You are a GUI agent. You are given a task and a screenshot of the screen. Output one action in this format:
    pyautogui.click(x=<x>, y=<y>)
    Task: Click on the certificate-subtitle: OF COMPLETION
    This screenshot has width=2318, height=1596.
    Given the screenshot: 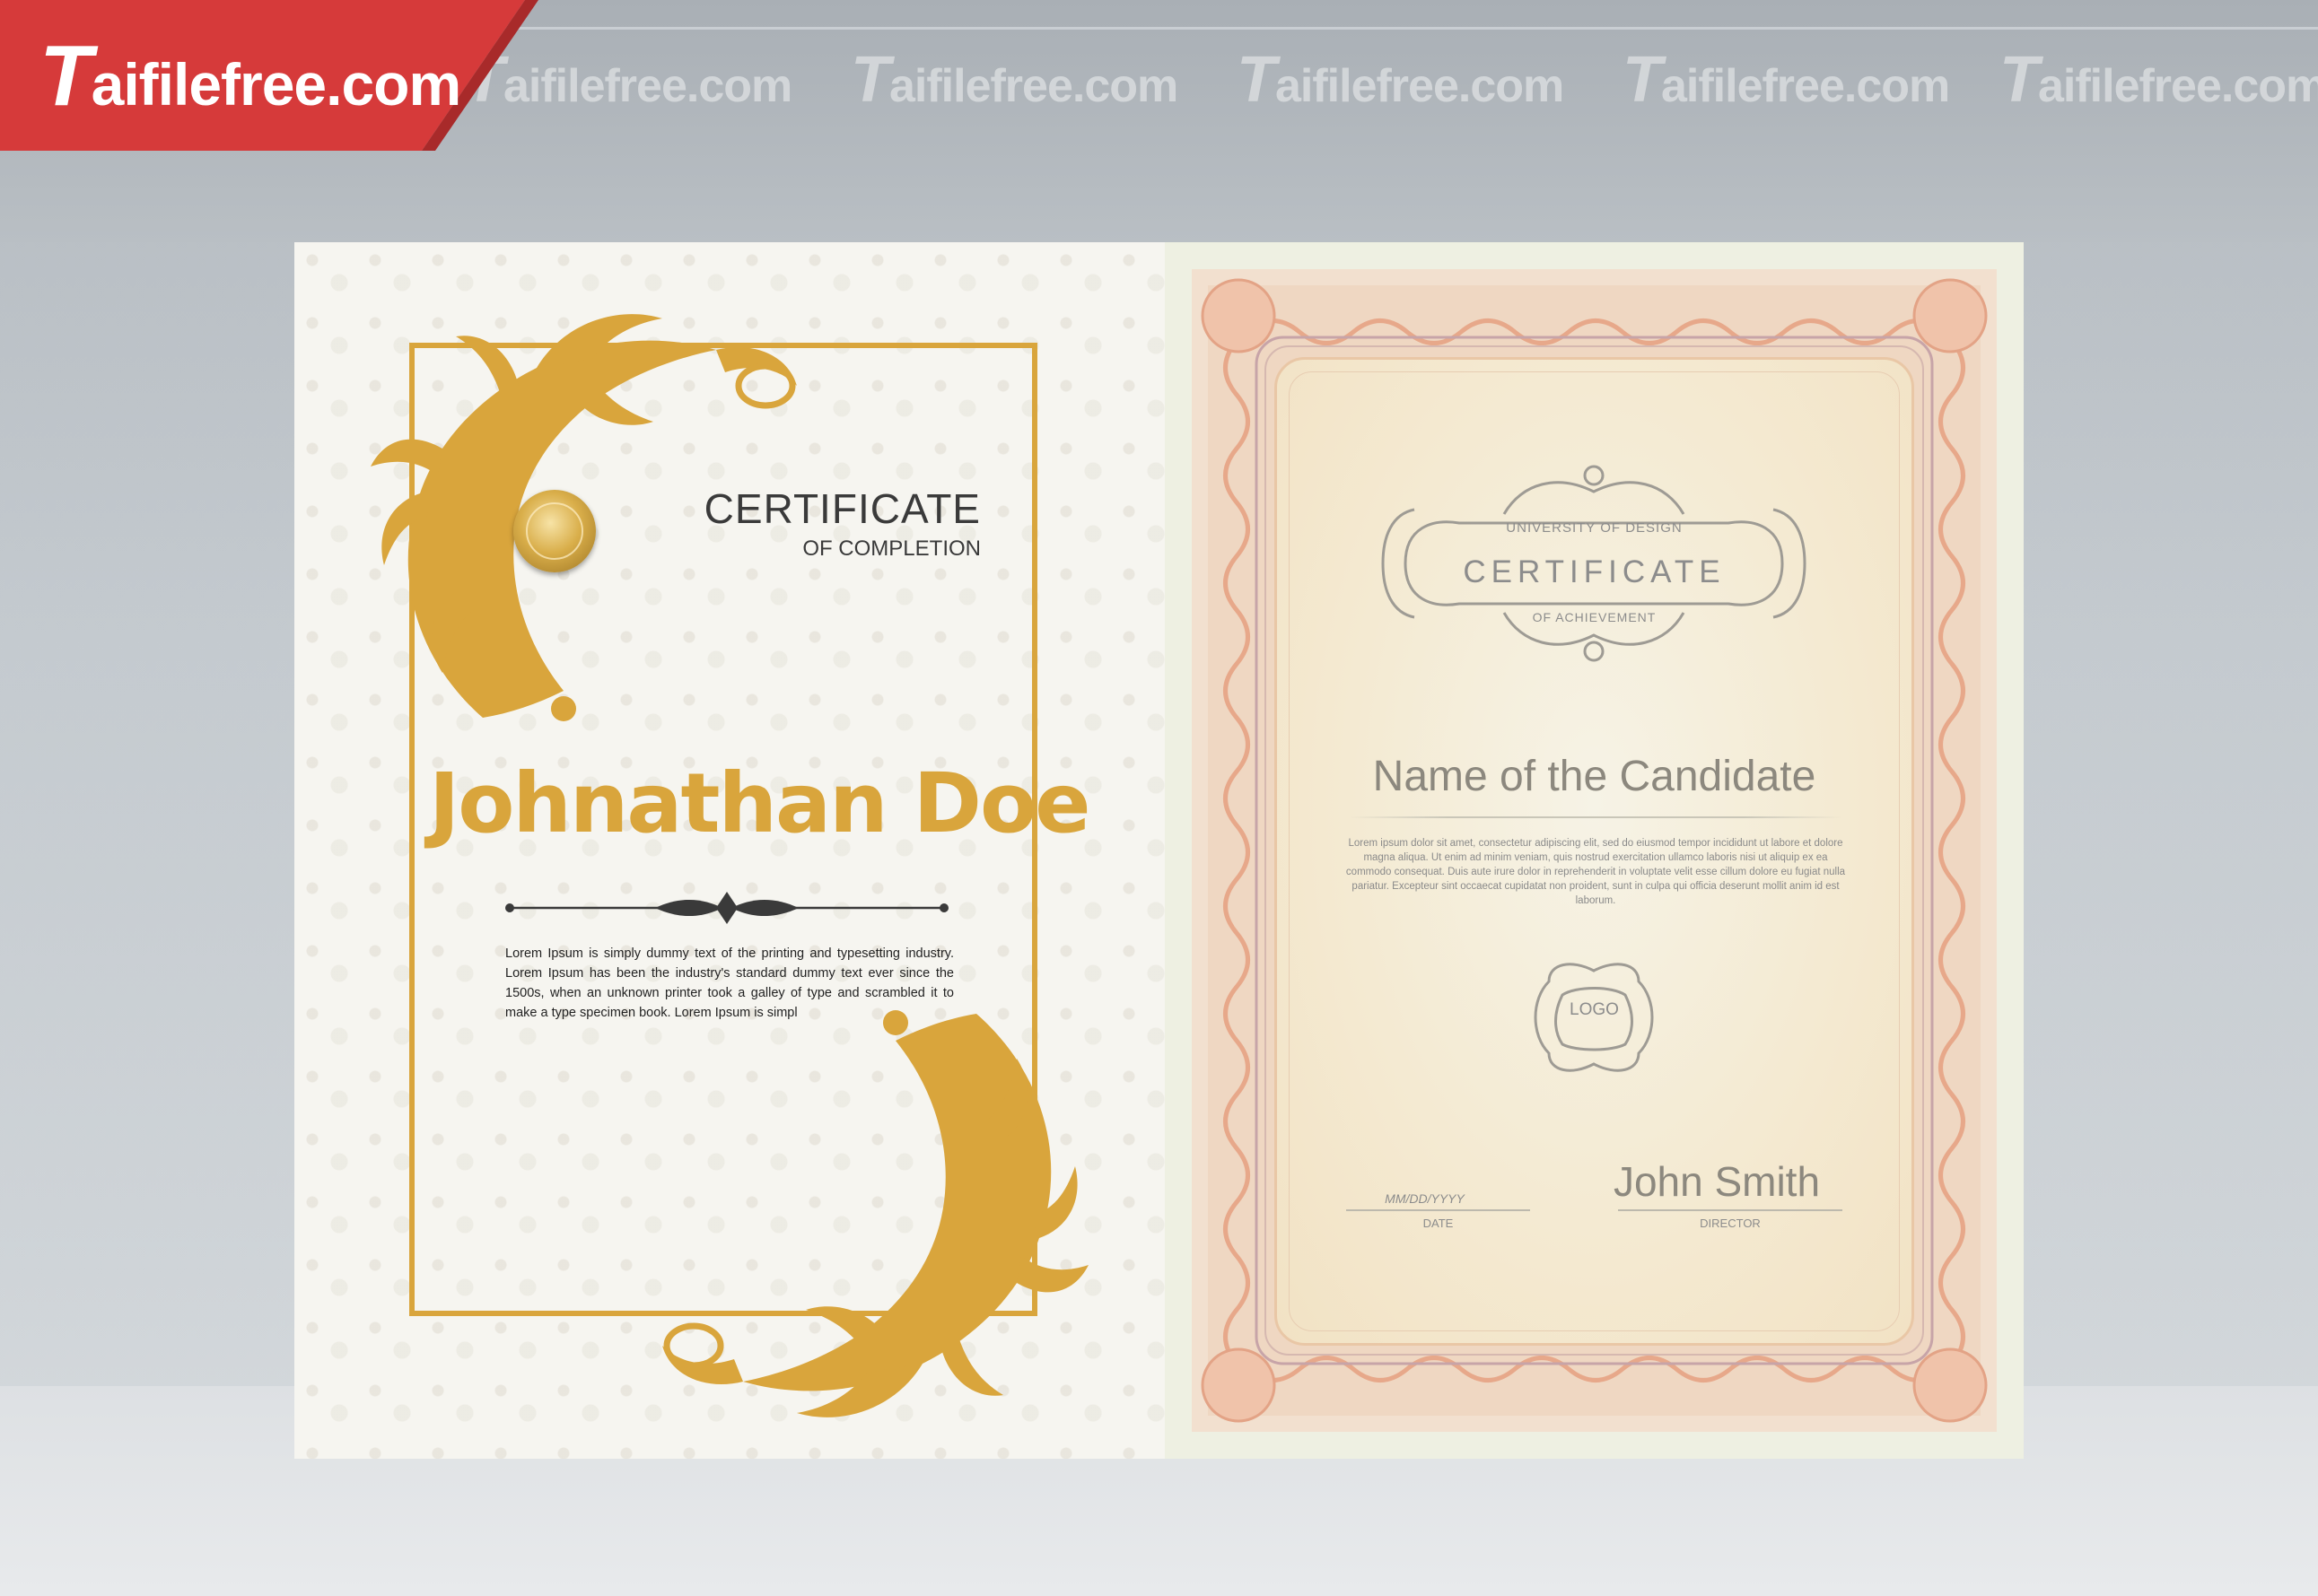 What is the action you would take?
    pyautogui.click(x=892, y=548)
    